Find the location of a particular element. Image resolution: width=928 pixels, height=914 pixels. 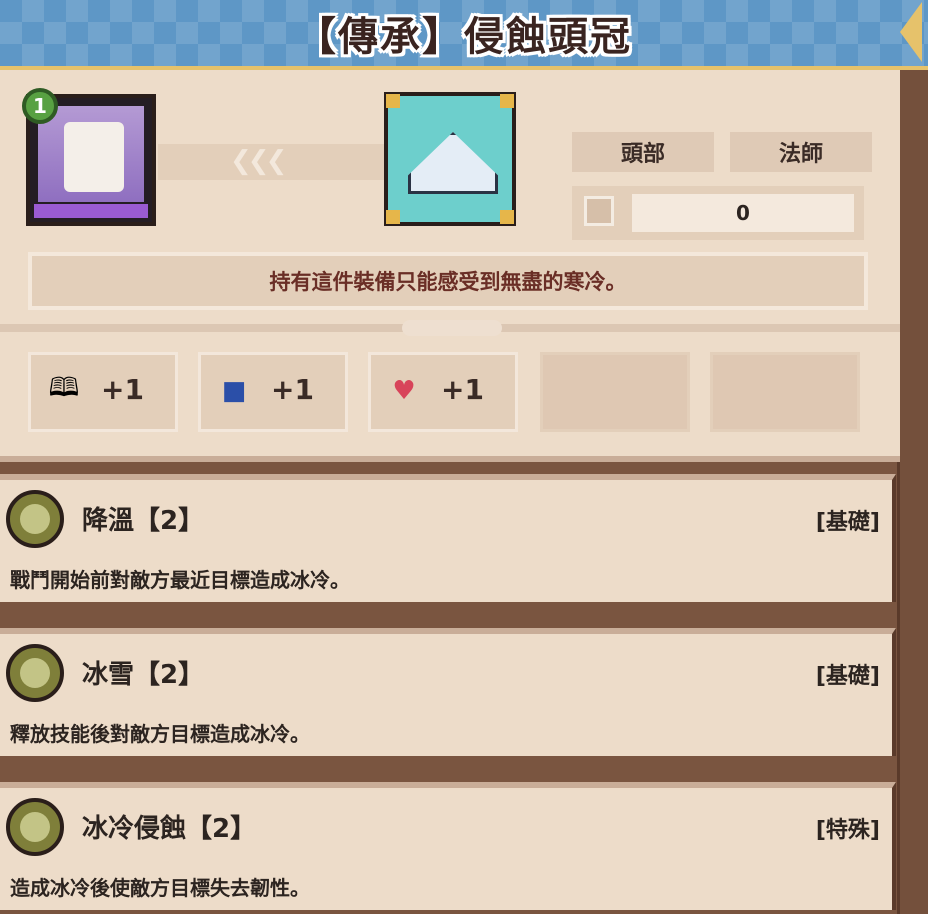

skill-card: 降溫【2】 [基礎] 戰鬥開始前對敵方最近目標造成冰冷。 is located at coordinates (448, 538).